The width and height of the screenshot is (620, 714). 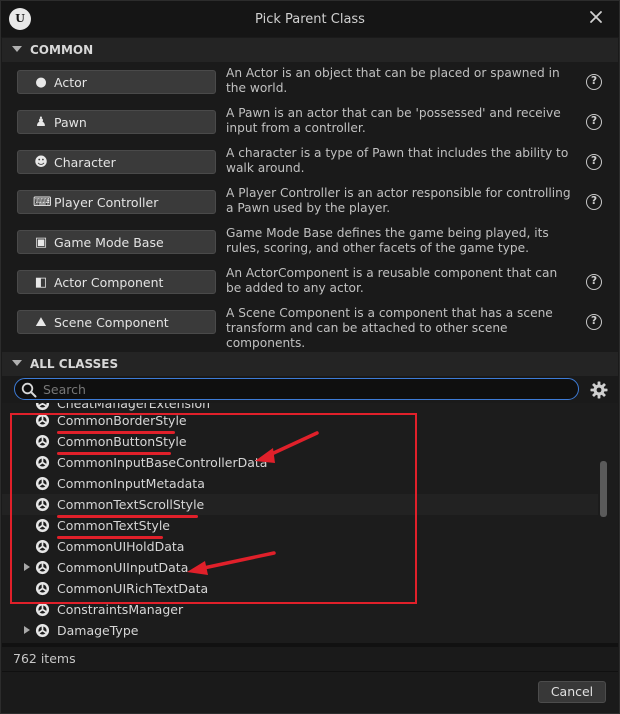 I want to click on class-list-row: ConstraintsManager, so click(x=300, y=609).